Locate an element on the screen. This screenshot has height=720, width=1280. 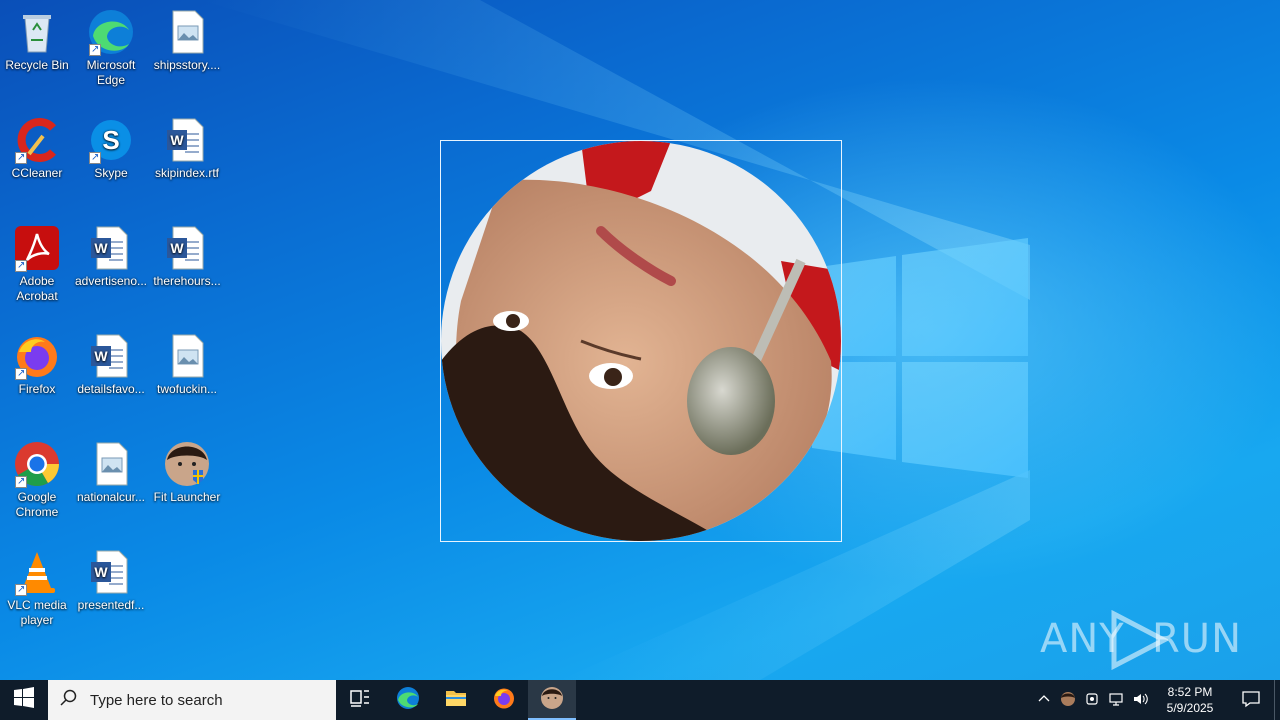
network-button is located at coordinates (1116, 700).